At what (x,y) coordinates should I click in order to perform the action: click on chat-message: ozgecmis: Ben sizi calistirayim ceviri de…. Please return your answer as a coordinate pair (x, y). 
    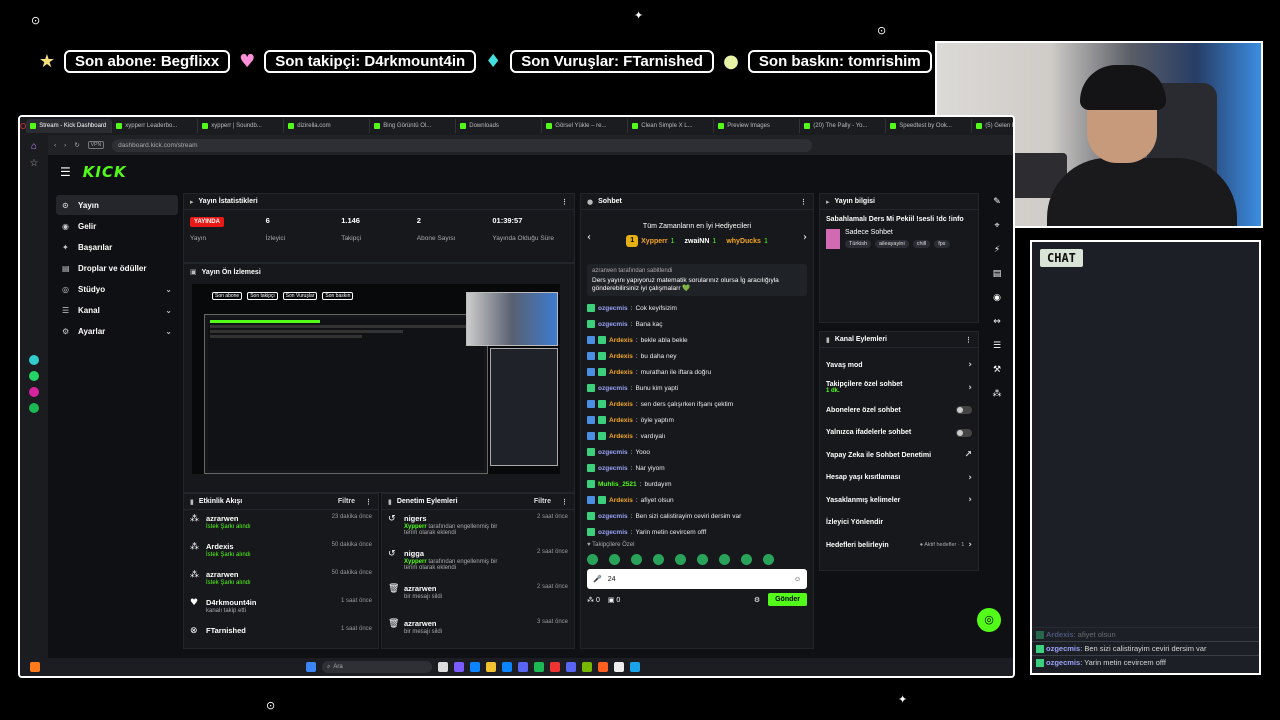
    Looking at the image, I should click on (697, 516).